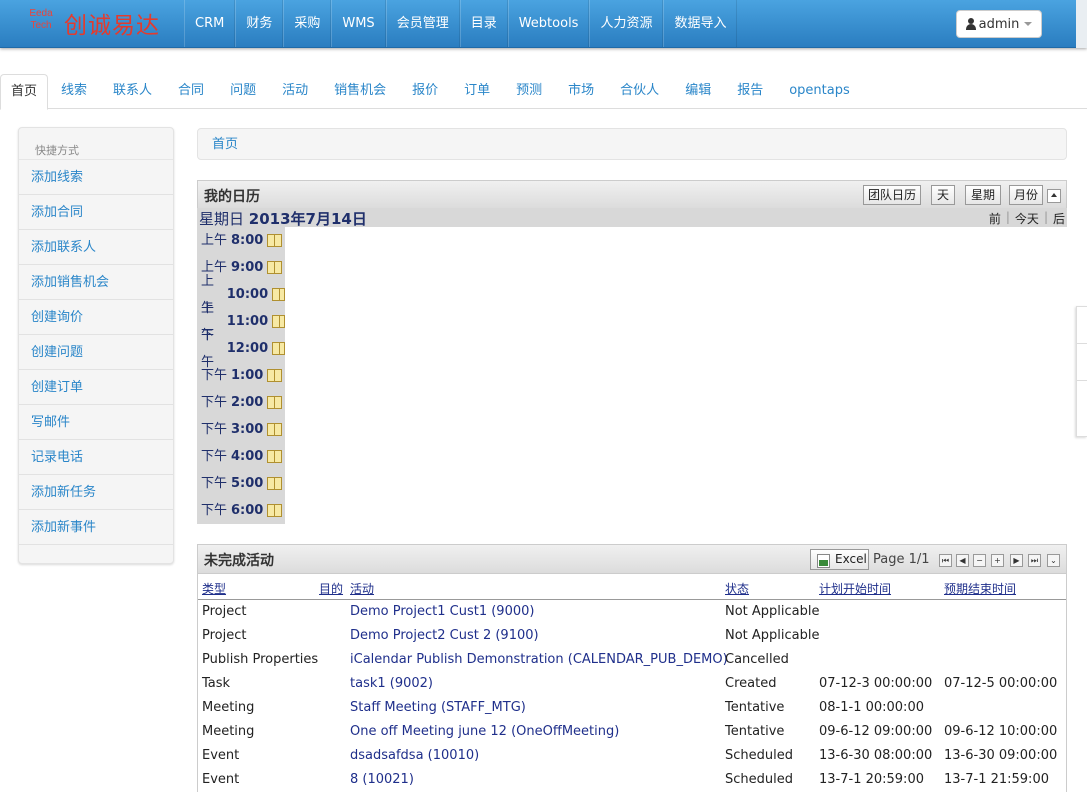 This screenshot has width=1087, height=799. I want to click on nav-item-finance: 财务, so click(259, 23).